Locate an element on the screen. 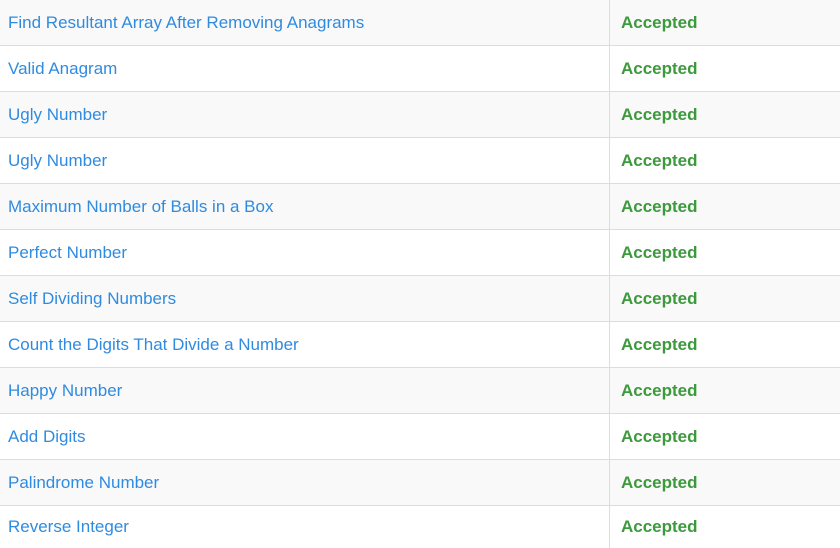  problem-title-cell: Valid Anagram is located at coordinates (305, 68).